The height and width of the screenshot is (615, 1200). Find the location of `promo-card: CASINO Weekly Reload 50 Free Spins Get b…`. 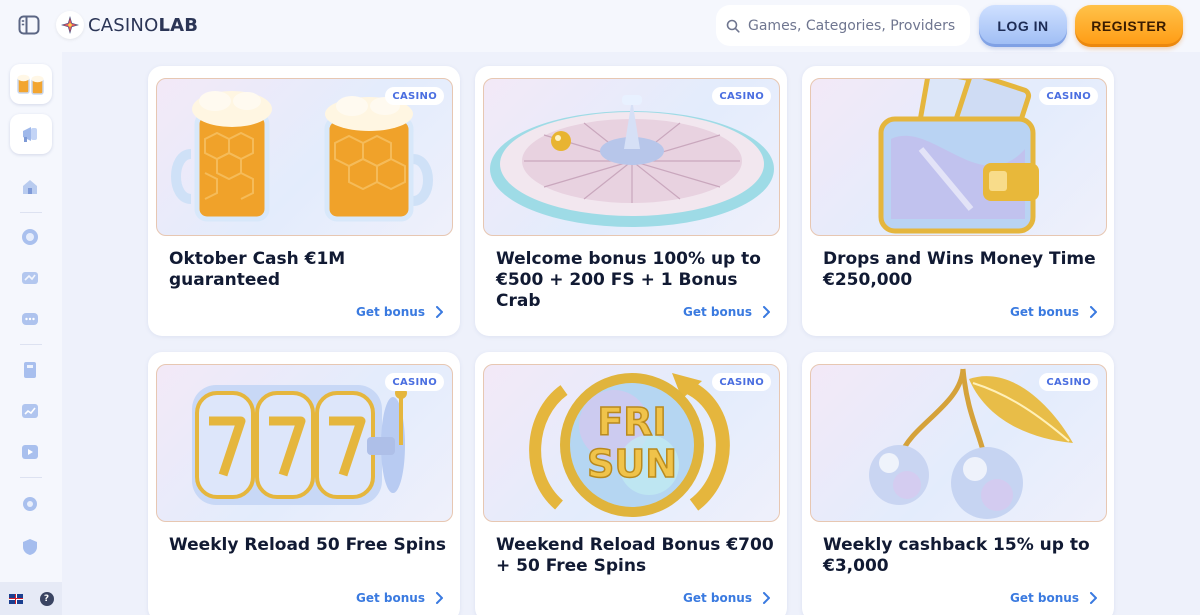

promo-card: CASINO Weekly Reload 50 Free Spins Get b… is located at coordinates (304, 483).